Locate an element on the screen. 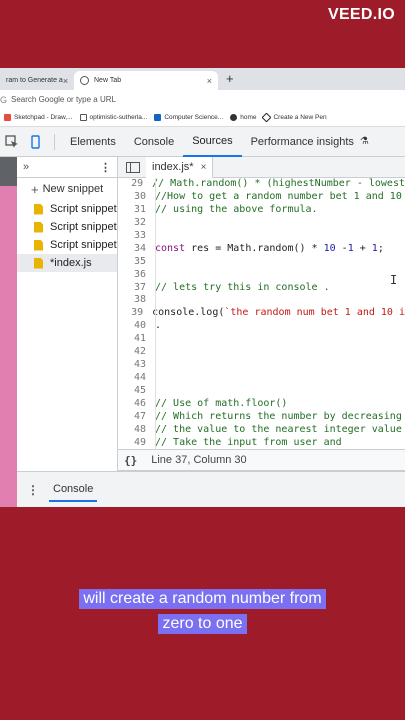  tab-label: Performance insights is located at coordinates (302, 141).